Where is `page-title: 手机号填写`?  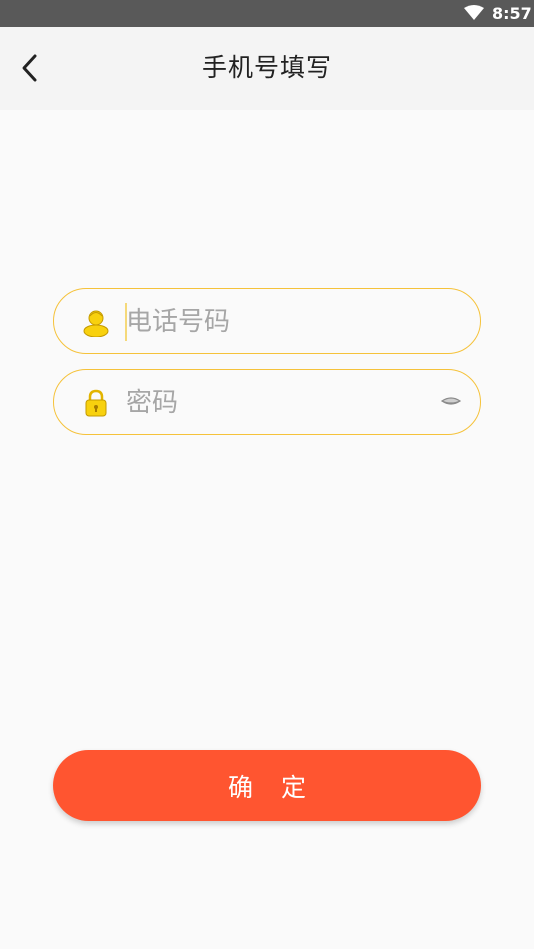
page-title: 手机号填写 is located at coordinates (266, 67).